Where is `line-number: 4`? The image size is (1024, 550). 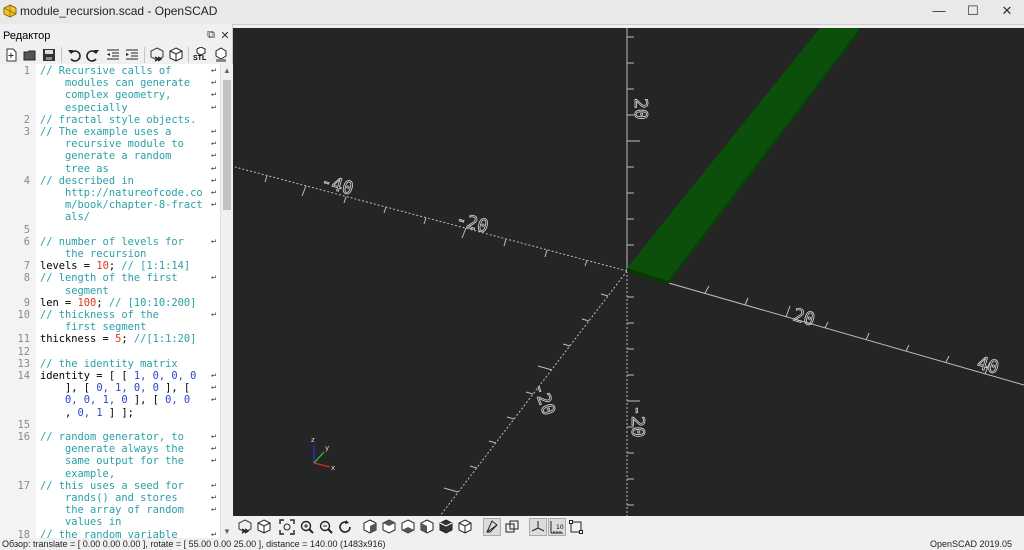
line-number: 4 is located at coordinates (26, 180).